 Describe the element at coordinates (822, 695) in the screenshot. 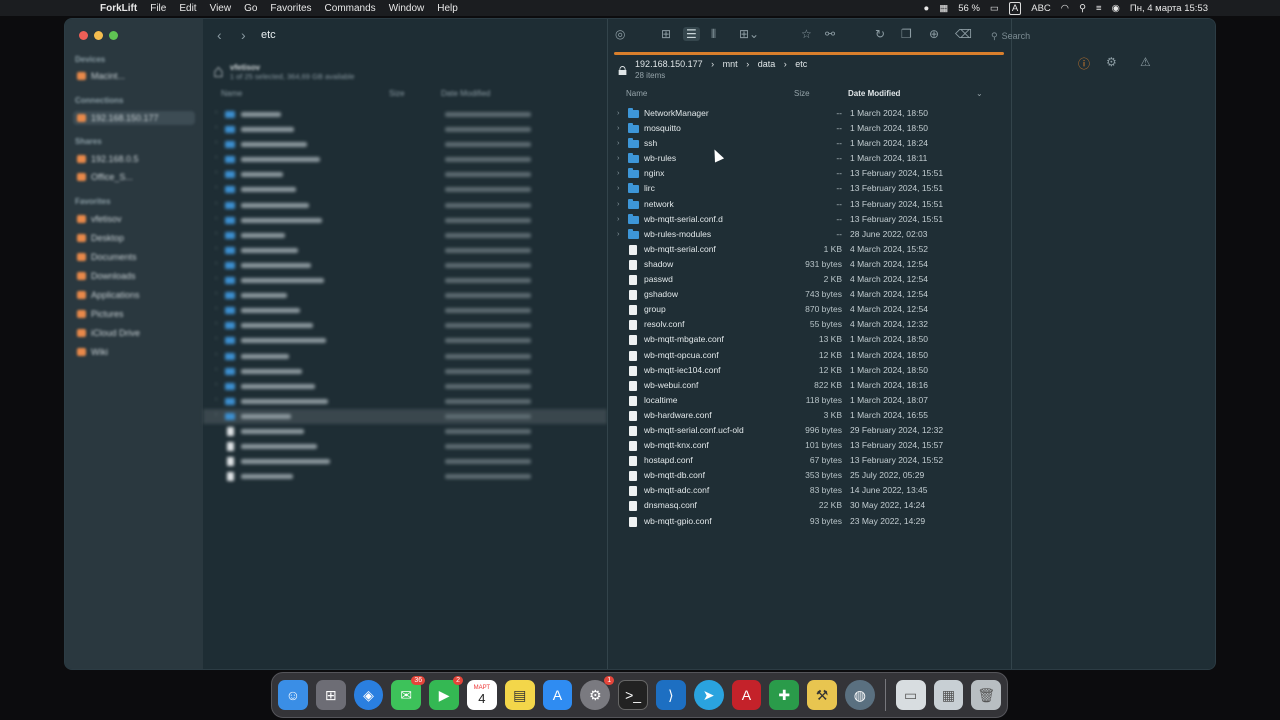

I see `dock-forklift-icon: ⚒` at that location.